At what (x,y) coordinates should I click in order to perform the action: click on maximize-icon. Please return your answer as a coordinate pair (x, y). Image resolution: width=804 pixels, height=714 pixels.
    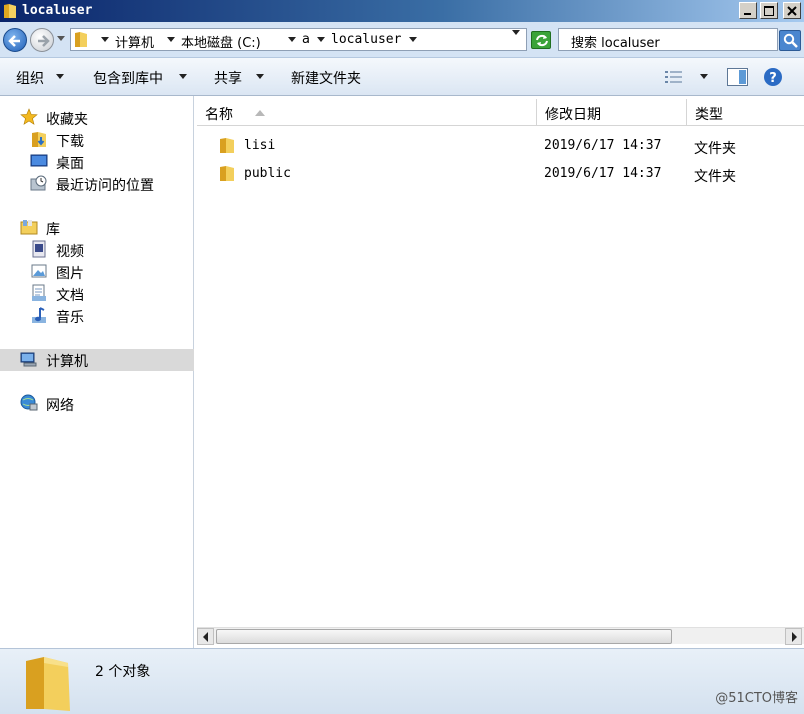
    Looking at the image, I should click on (769, 11).